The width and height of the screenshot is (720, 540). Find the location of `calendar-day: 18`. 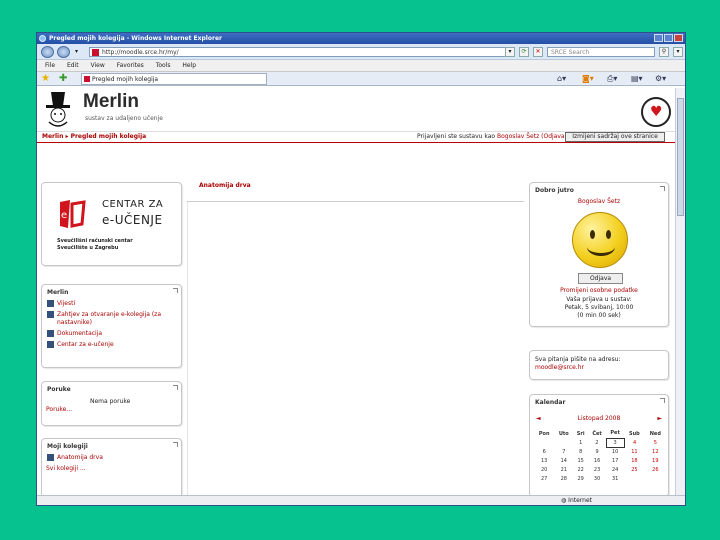

calendar-day: 18 is located at coordinates (634, 460).